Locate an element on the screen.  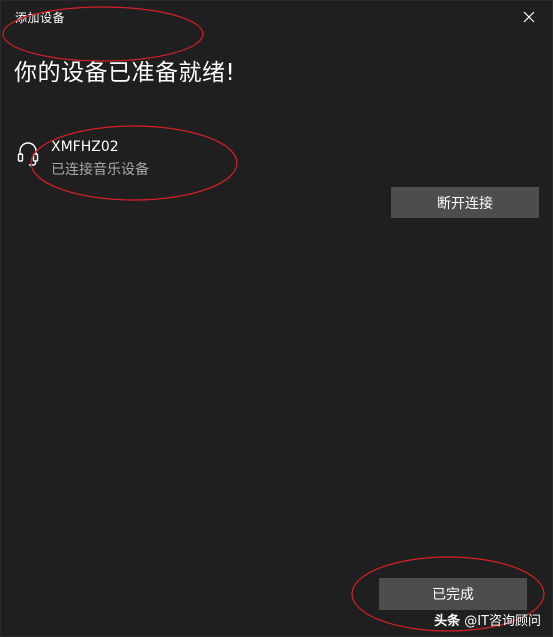
window-title: 添加设备 is located at coordinates (40, 18).